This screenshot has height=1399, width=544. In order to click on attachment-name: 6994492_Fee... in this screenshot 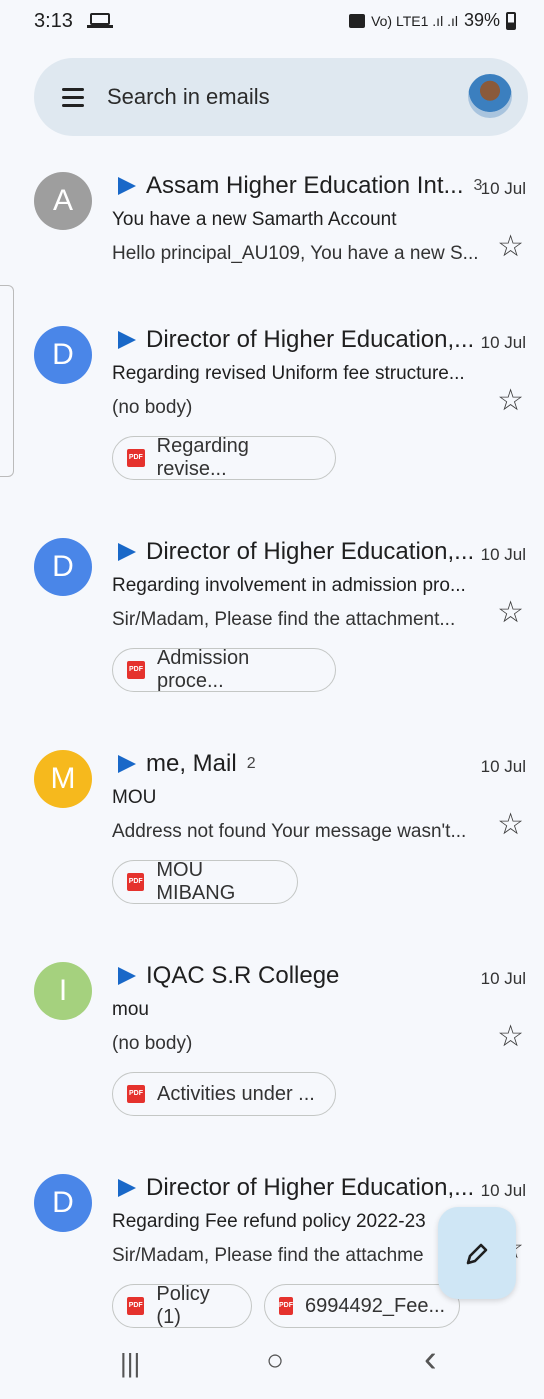, I will do `click(375, 1305)`.